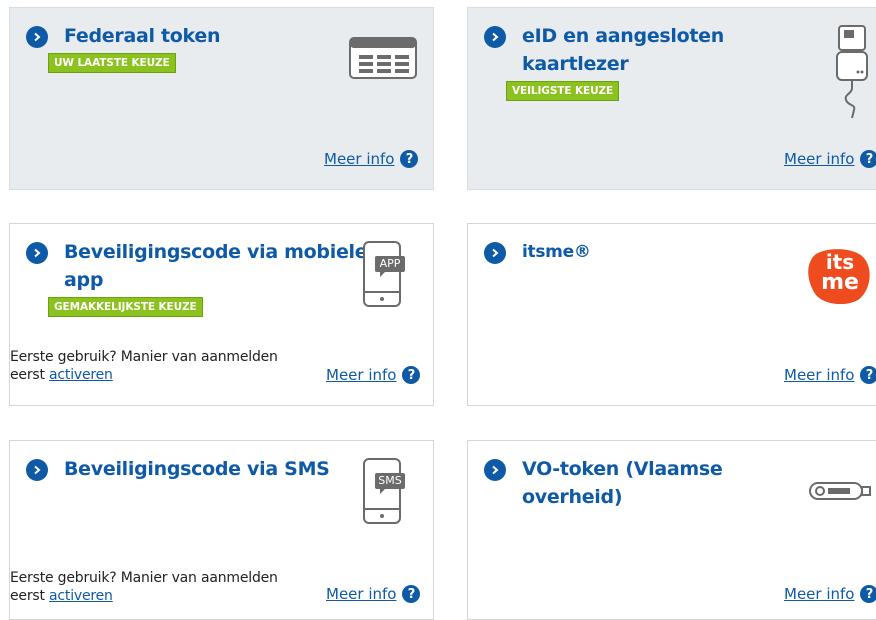 This screenshot has height=620, width=876. What do you see at coordinates (556, 252) in the screenshot?
I see `card-title: itsme®` at bounding box center [556, 252].